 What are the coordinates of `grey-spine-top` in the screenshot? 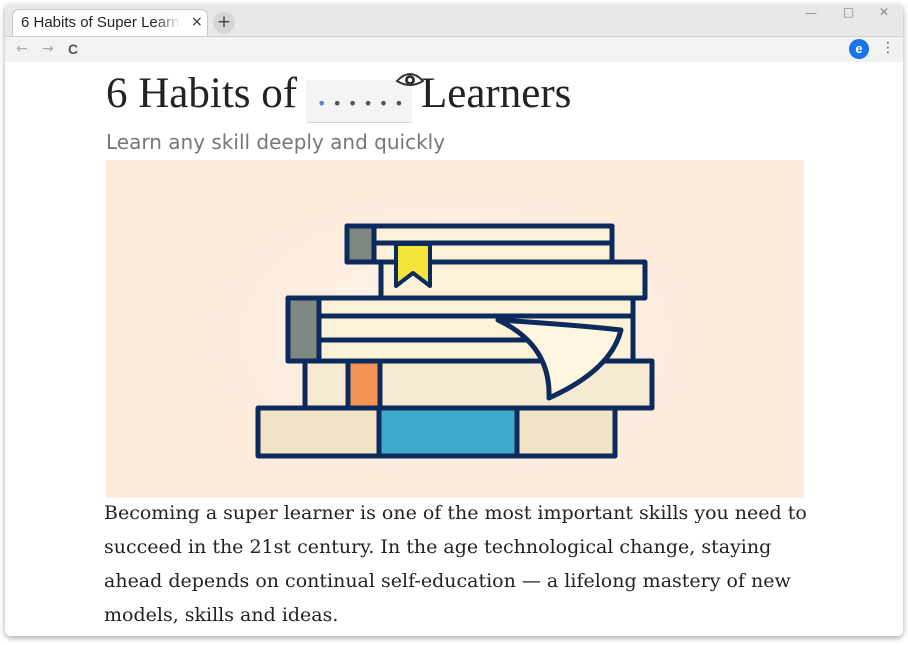 It's located at (360, 244).